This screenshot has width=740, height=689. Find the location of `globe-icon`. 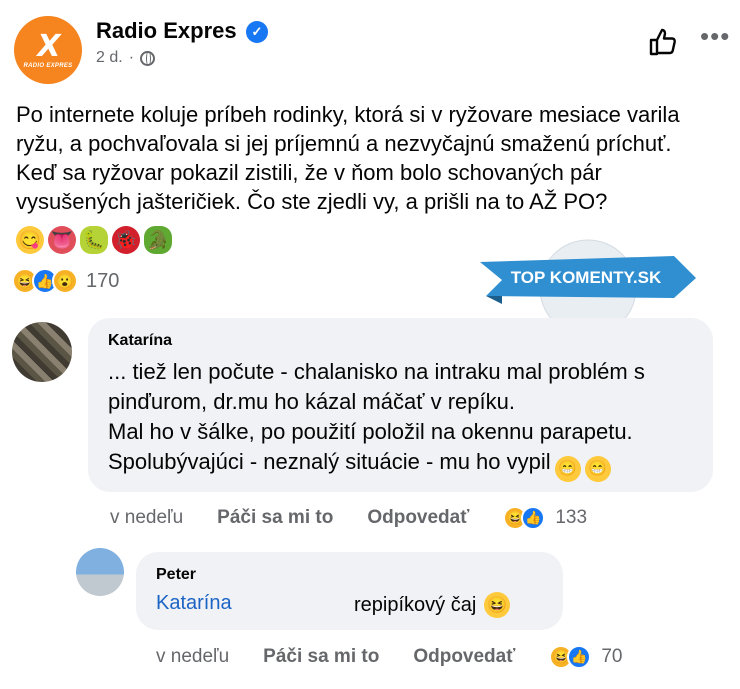

globe-icon is located at coordinates (148, 58).